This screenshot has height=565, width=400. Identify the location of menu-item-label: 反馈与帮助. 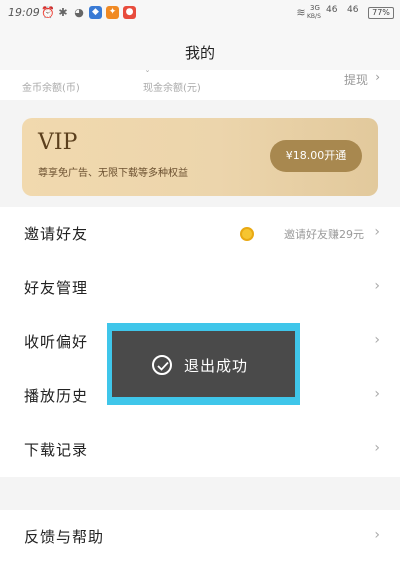
(64, 537).